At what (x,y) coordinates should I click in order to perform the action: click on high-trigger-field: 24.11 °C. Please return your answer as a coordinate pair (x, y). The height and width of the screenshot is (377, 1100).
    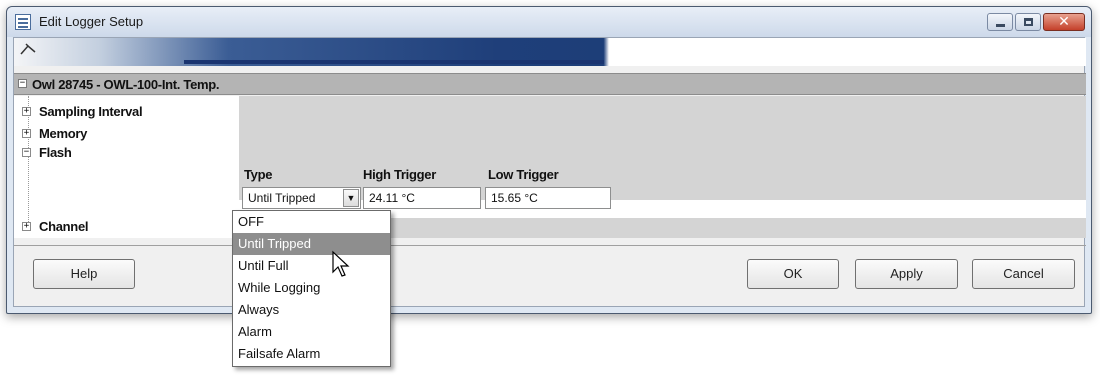
    Looking at the image, I should click on (422, 198).